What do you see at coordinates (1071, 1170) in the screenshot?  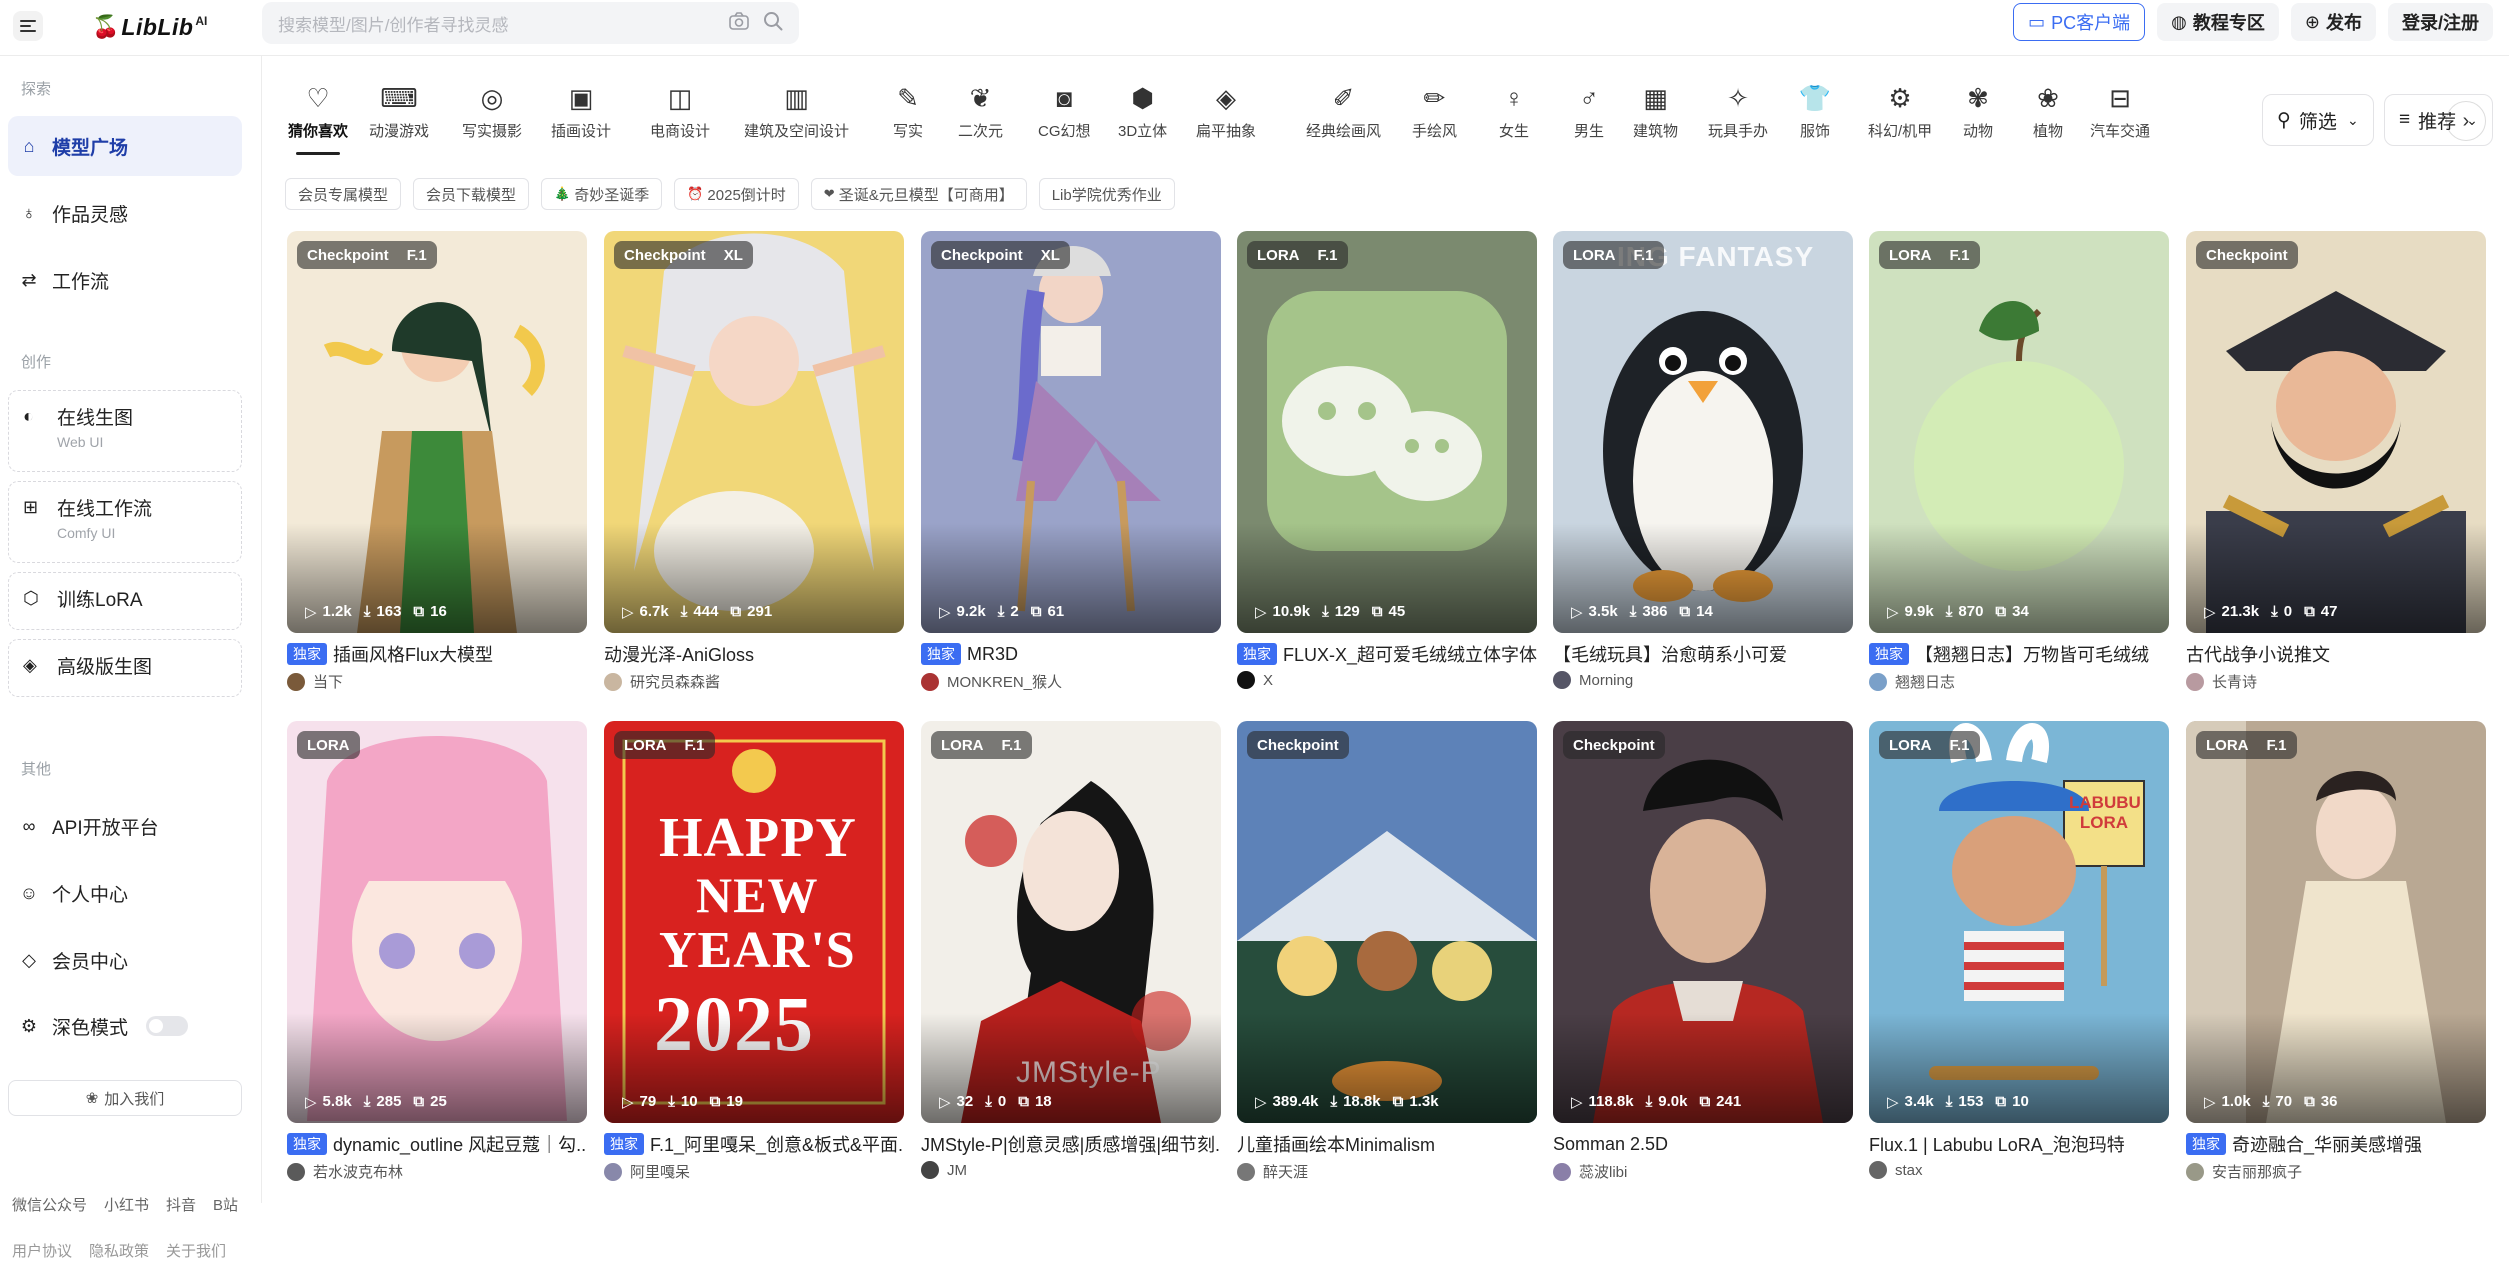 I see `model-author: JM` at bounding box center [1071, 1170].